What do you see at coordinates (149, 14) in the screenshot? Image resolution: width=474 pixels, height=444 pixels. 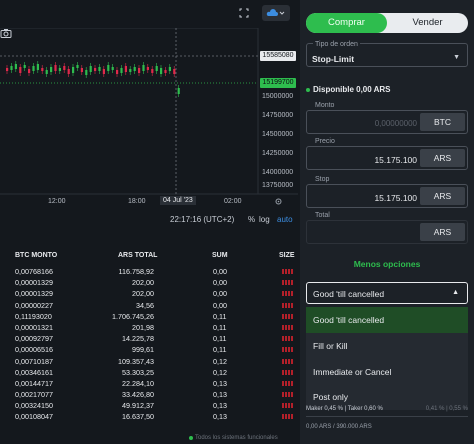 I see `chart-toolbar` at bounding box center [149, 14].